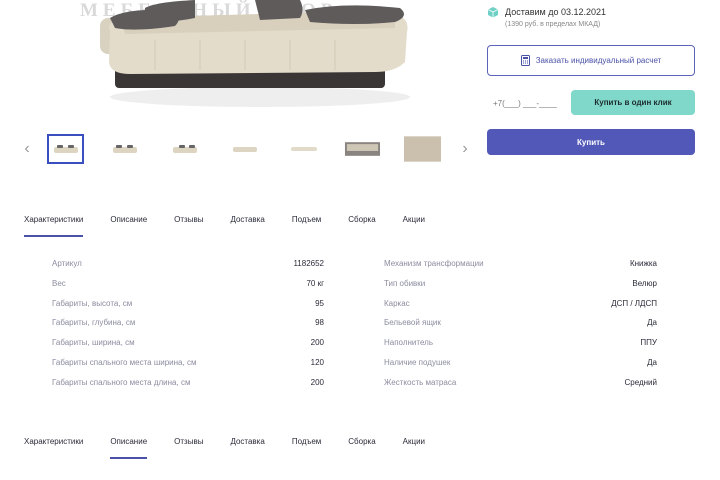 The width and height of the screenshot is (720, 480). I want to click on spec-row: Артикул 1182652, so click(188, 268).